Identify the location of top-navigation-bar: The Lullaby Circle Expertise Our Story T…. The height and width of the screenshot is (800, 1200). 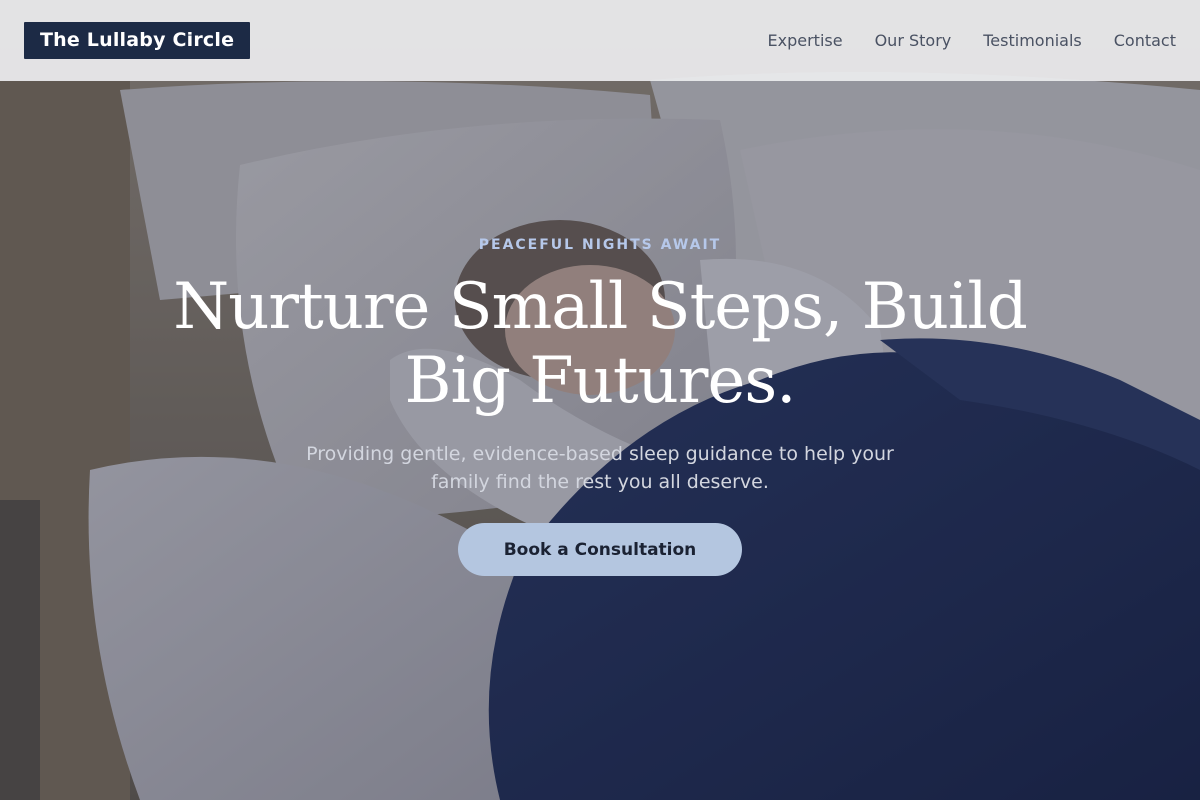
(600, 40).